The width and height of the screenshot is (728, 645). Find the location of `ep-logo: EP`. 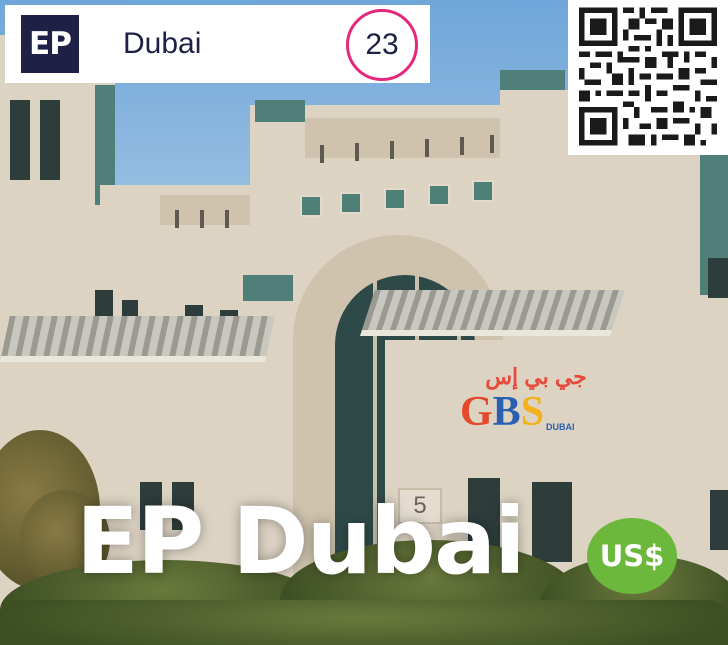

ep-logo: EP is located at coordinates (50, 44).